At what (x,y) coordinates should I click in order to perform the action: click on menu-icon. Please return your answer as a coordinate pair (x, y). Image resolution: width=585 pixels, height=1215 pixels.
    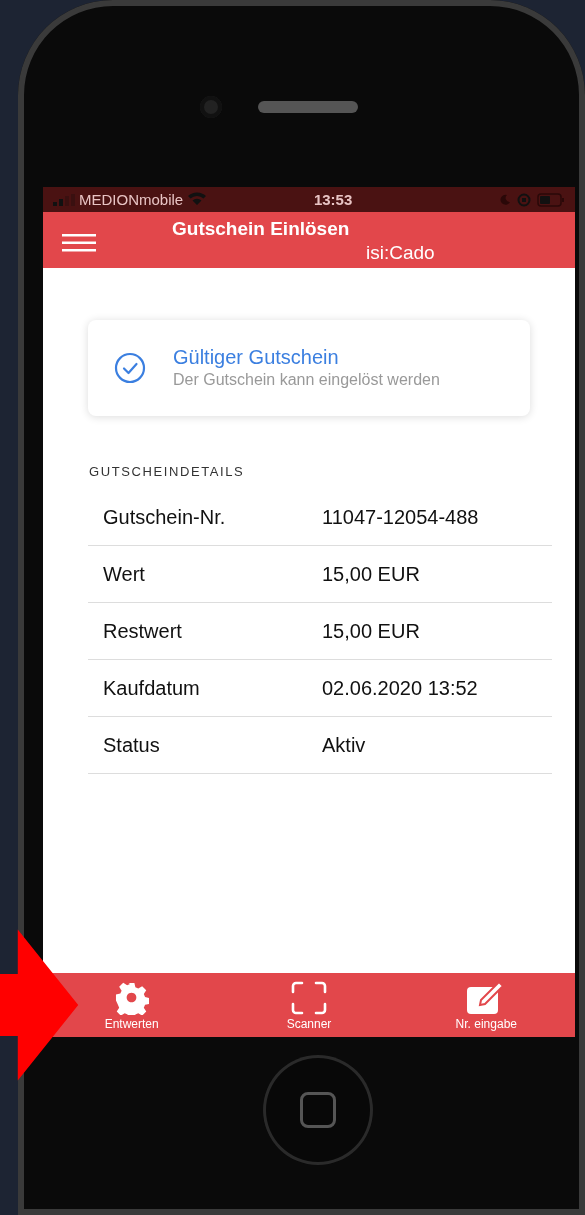
    Looking at the image, I should click on (79, 243).